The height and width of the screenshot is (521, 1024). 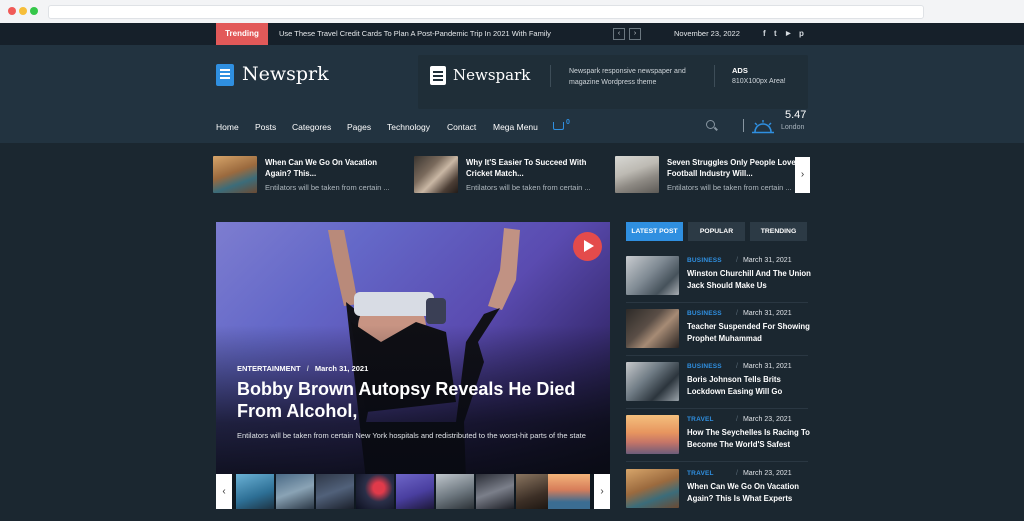 I want to click on hero-thumbnail-strip: ‹ ›, so click(x=413, y=491).